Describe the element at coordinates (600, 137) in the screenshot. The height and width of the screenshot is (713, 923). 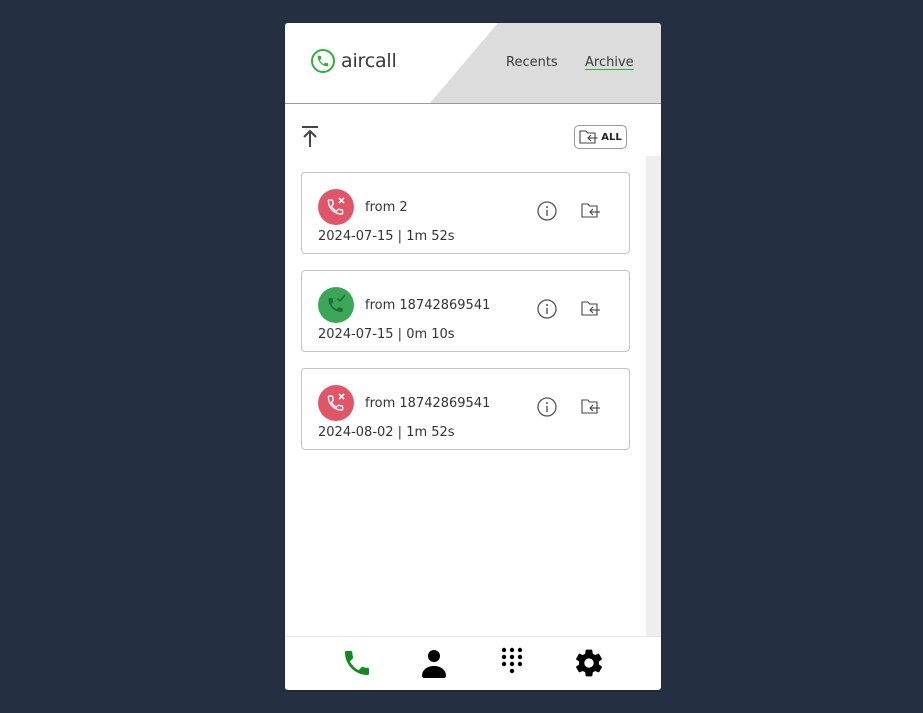
I see `archive-all-button: ALL` at that location.